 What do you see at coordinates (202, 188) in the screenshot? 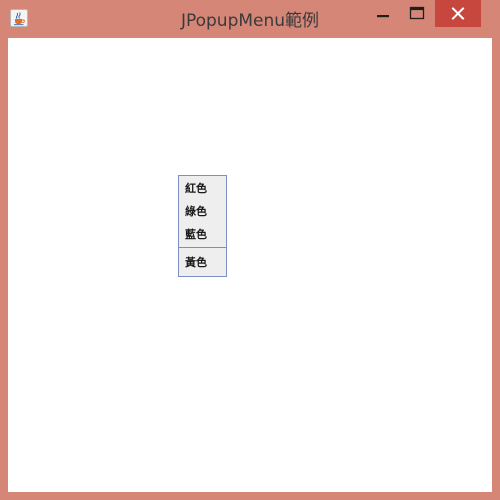
I see `menu-item-red: 紅色` at bounding box center [202, 188].